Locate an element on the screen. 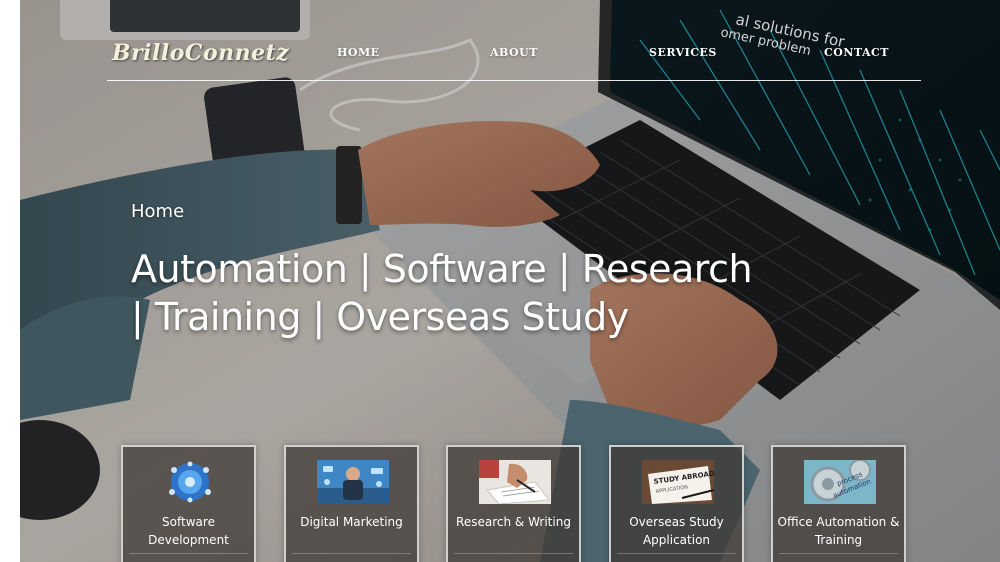 This screenshot has width=1000, height=562. software-development-image is located at coordinates (190, 482).